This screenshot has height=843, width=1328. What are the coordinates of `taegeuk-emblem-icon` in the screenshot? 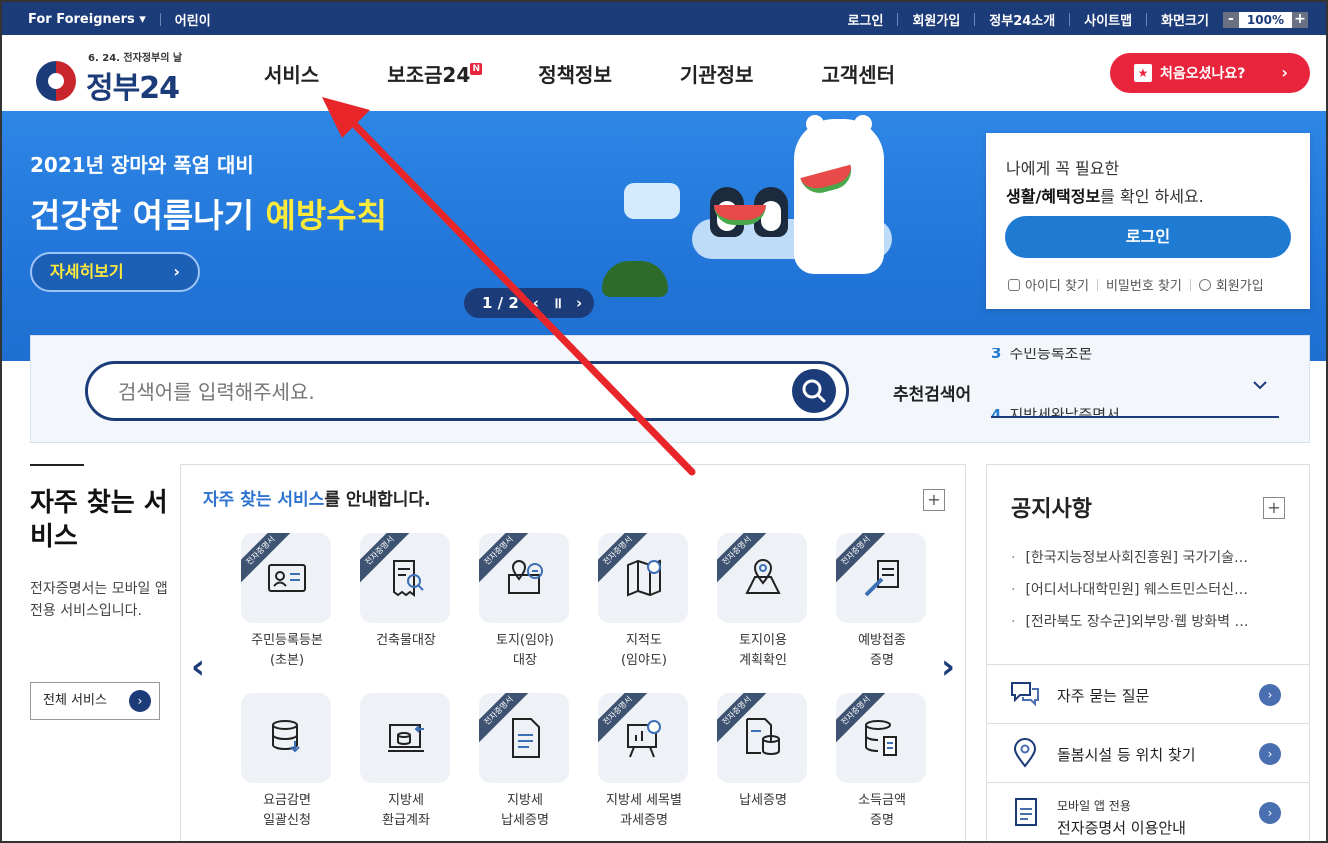 It's located at (56, 81).